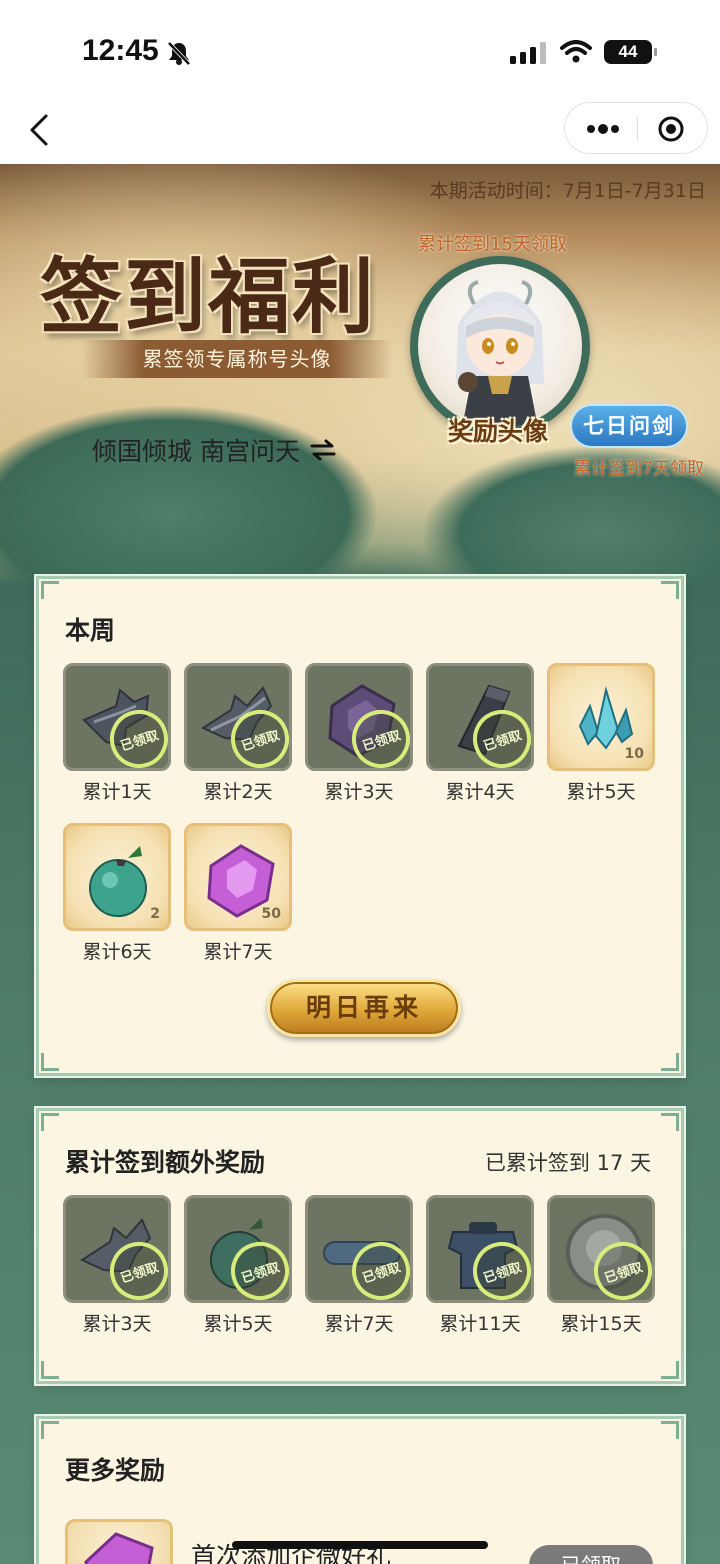 The image size is (720, 1564). What do you see at coordinates (671, 129) in the screenshot?
I see `close-target-icon` at bounding box center [671, 129].